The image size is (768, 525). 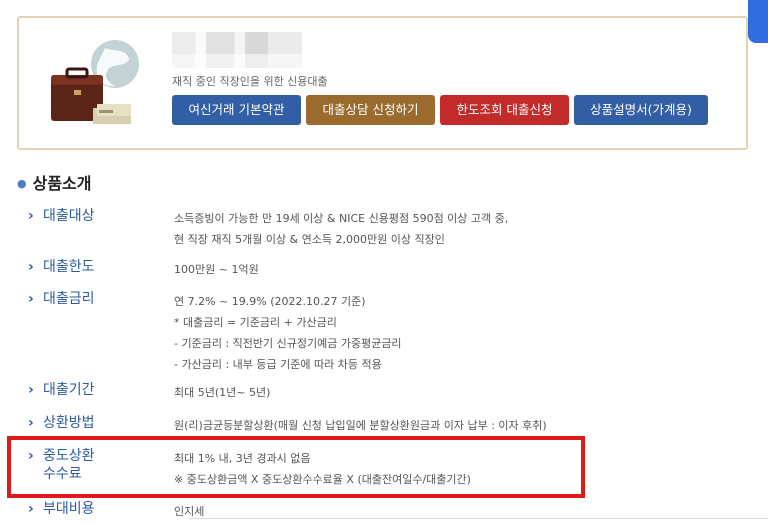 I want to click on row-label: 대출한도, so click(x=69, y=267).